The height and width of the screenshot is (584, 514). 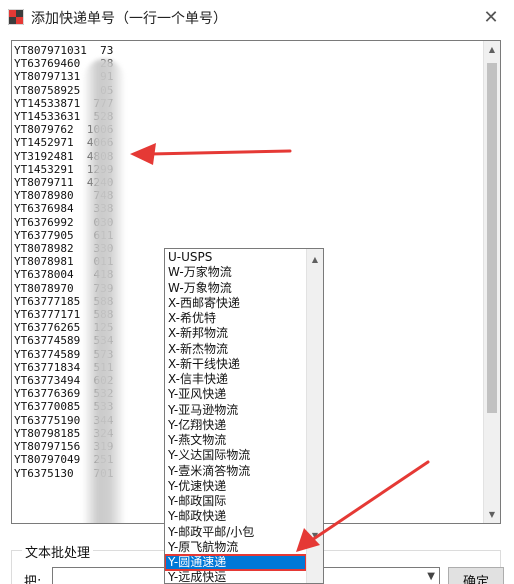 I want to click on title-bar: 添加快递单号（一行一个单号） ✕, so click(x=257, y=17).